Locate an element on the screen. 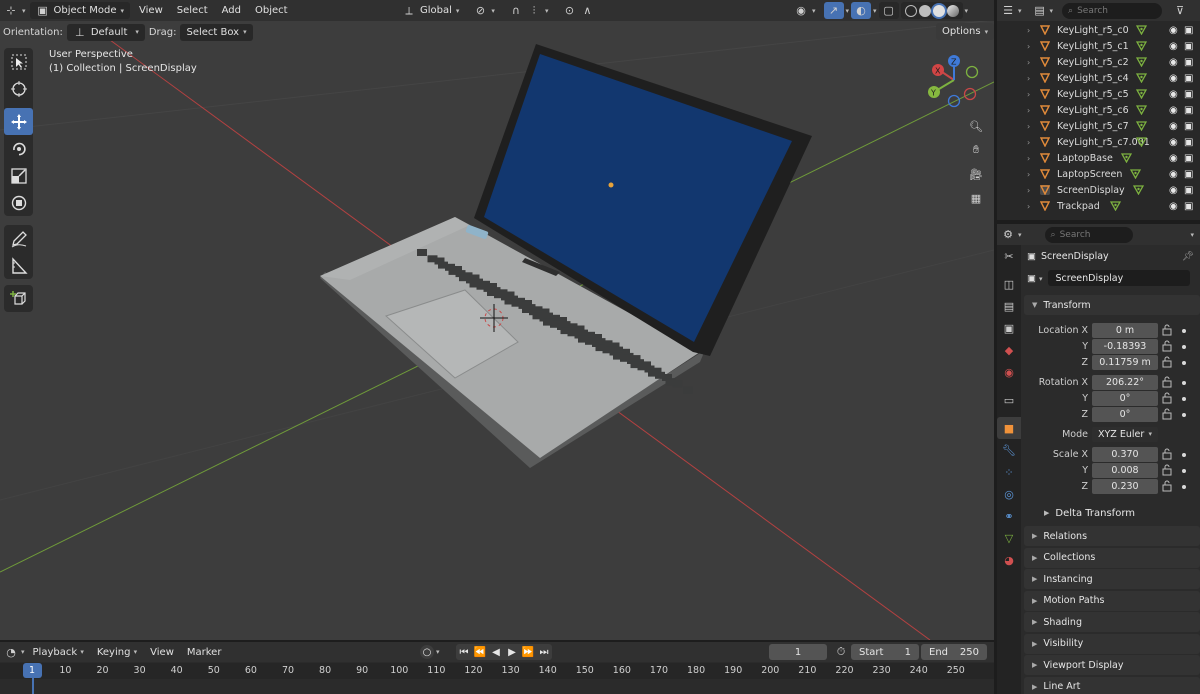 Image resolution: width=1200 pixels, height=694 pixels. outliner-item: › KeyLight_r5_c7 ◉ ▣ is located at coordinates (1098, 126).